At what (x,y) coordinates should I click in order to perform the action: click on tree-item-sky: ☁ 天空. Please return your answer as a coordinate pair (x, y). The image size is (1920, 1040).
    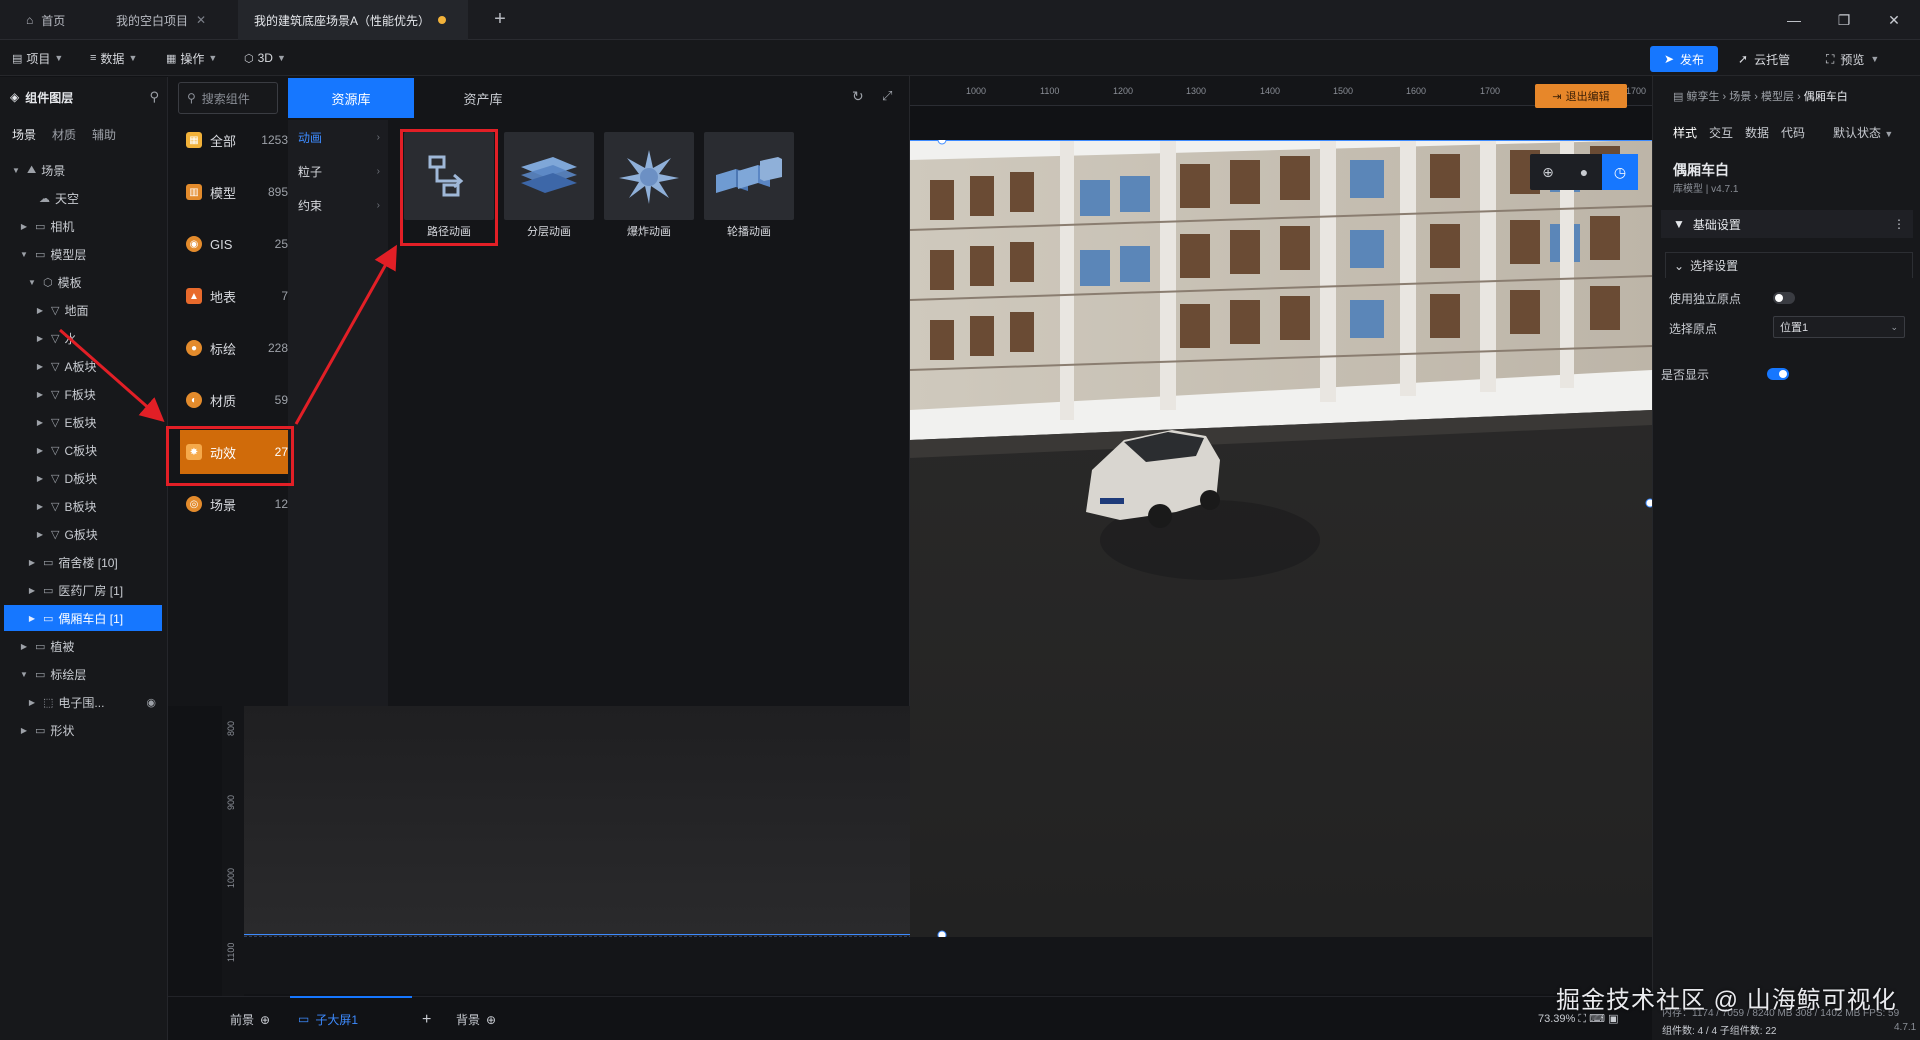
    Looking at the image, I should click on (84, 198).